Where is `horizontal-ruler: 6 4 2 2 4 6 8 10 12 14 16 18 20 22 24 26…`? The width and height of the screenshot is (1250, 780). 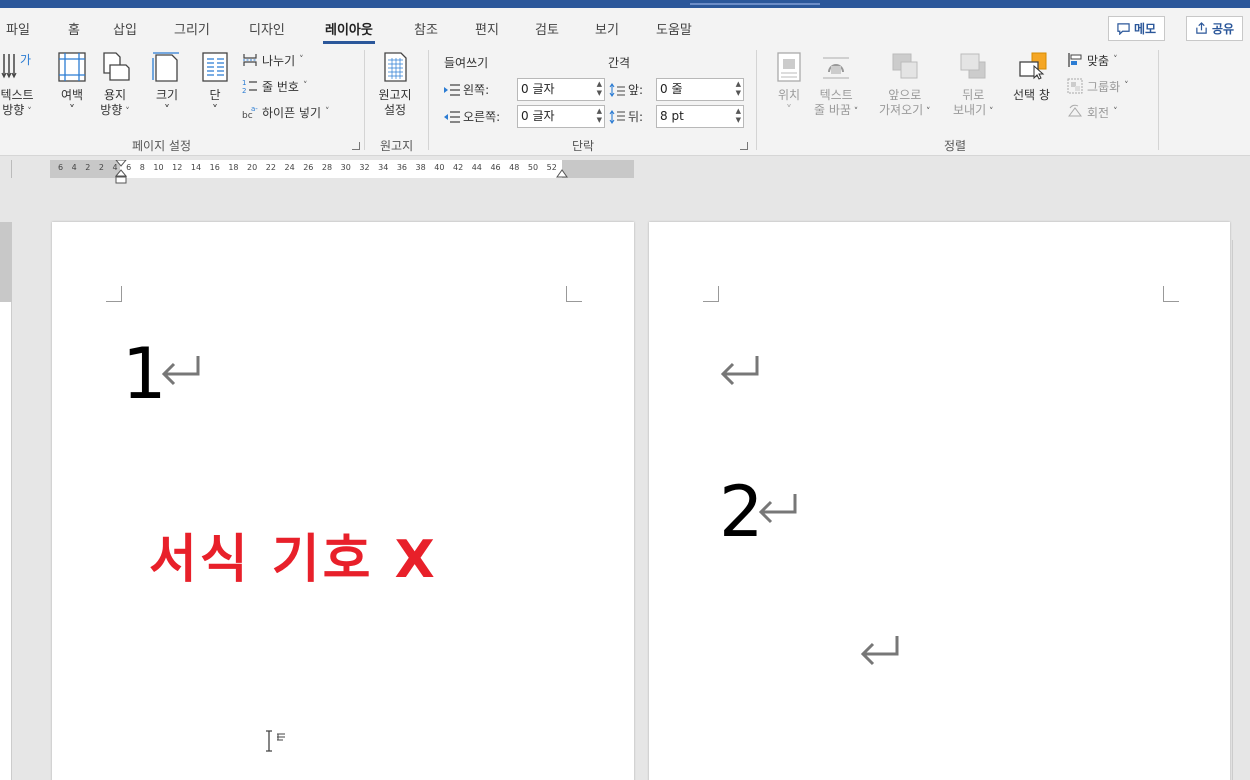
horizontal-ruler: 6 4 2 2 4 6 8 10 12 14 16 18 20 22 24 26… is located at coordinates (342, 172).